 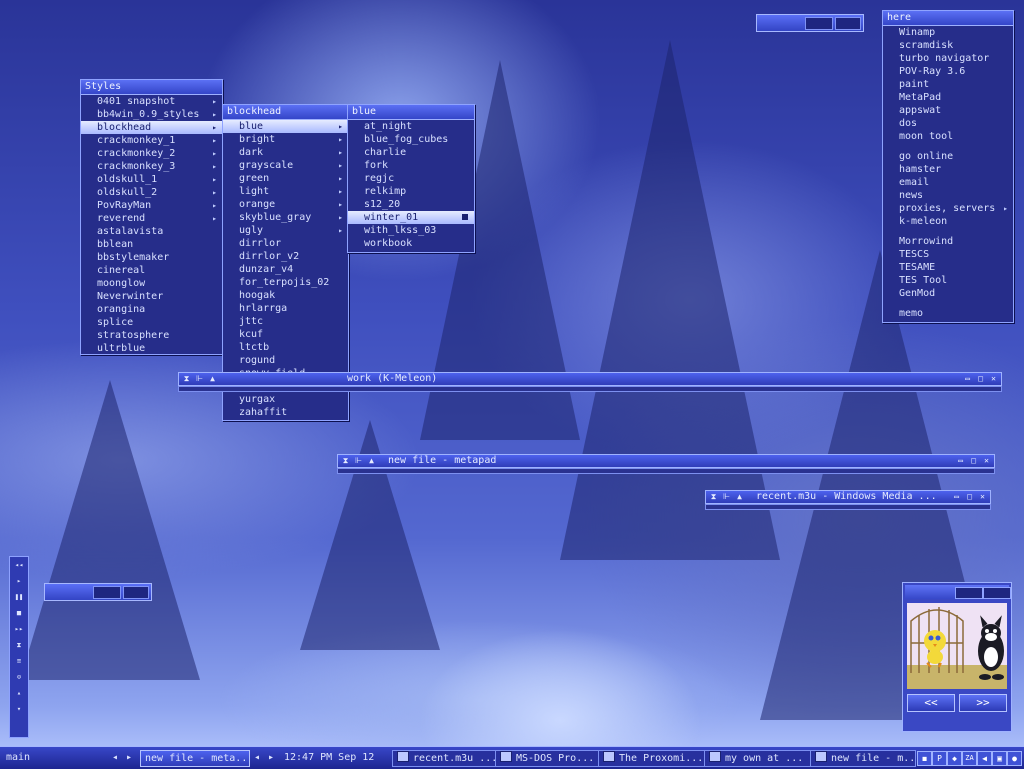 I want to click on menu-item-appswat: appswat, so click(x=948, y=110).